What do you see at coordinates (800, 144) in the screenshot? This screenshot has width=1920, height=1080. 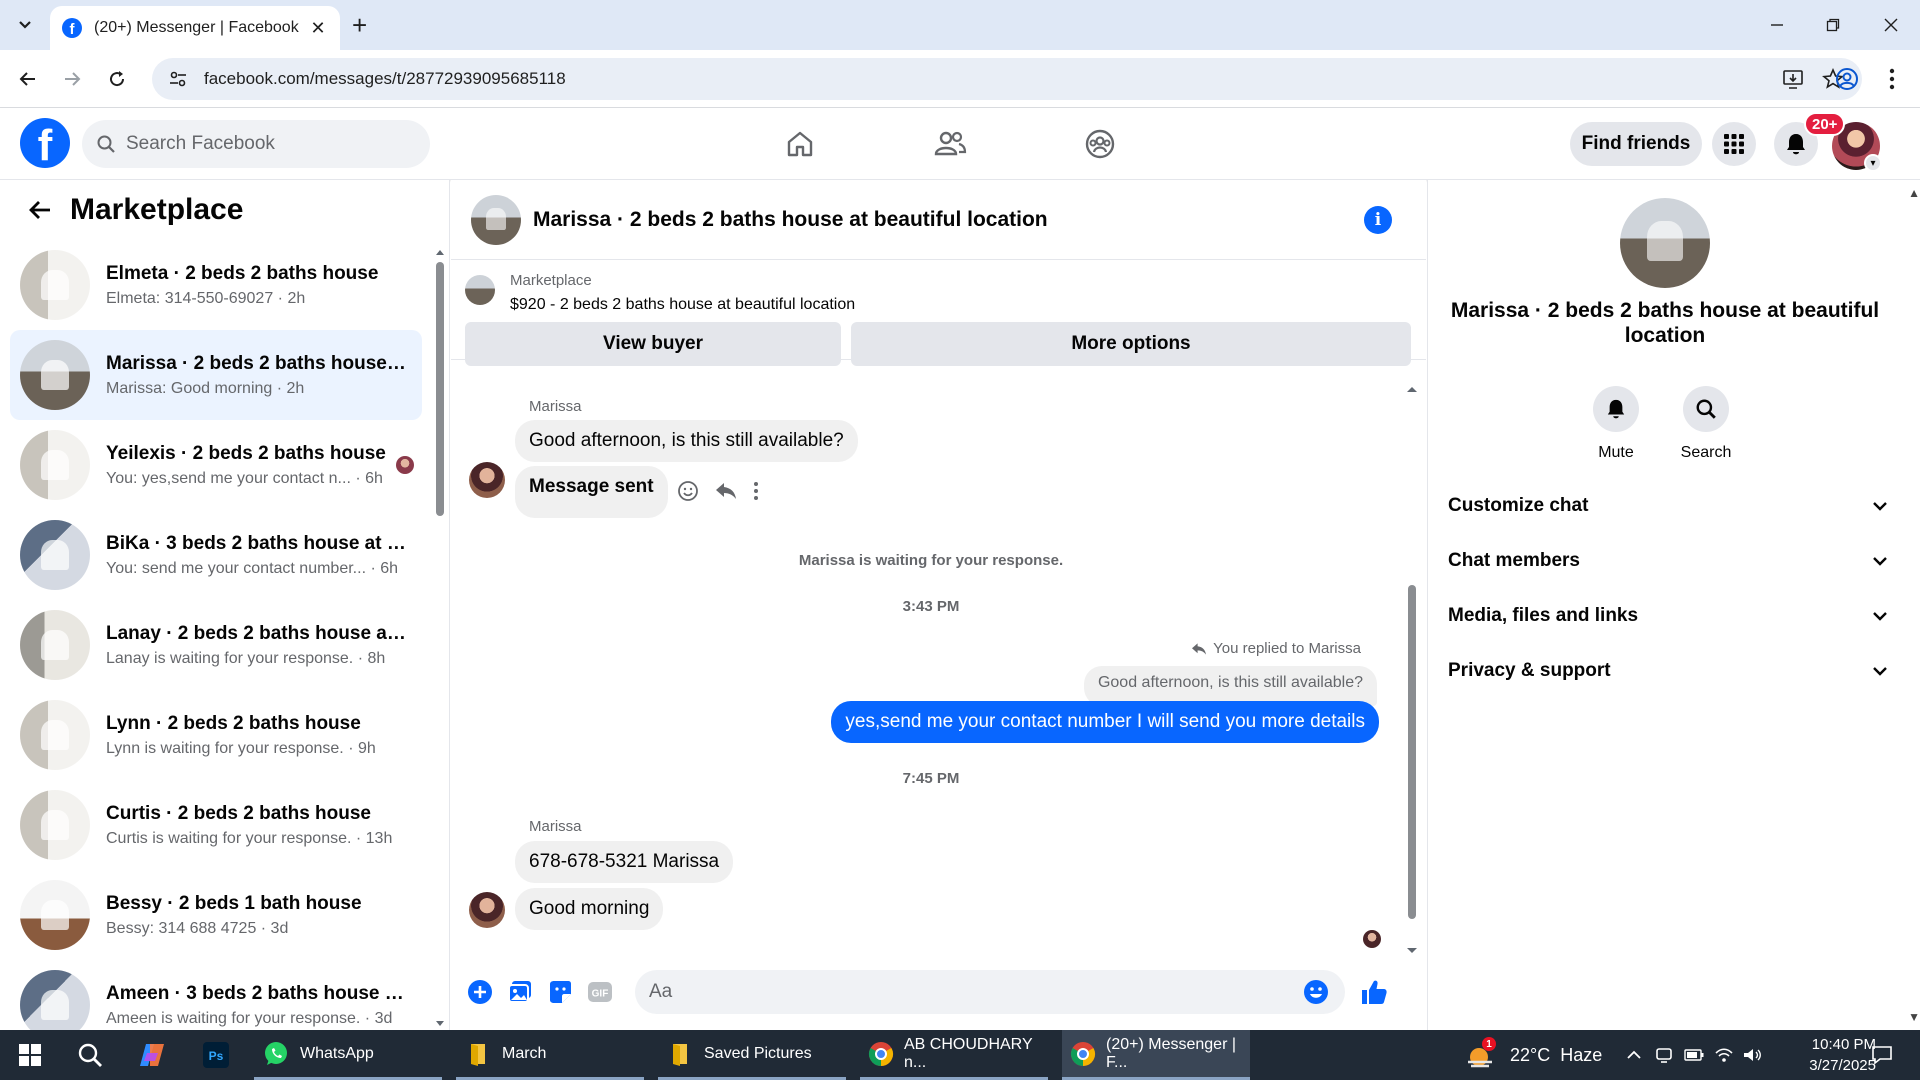 I see `home-icon` at bounding box center [800, 144].